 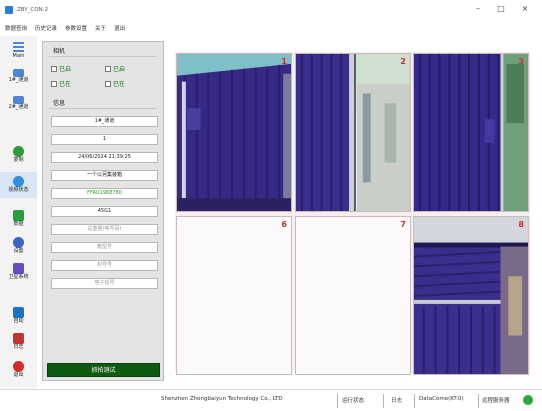 I want to click on camera-checkbox-1: 已启, so click(x=61, y=68).